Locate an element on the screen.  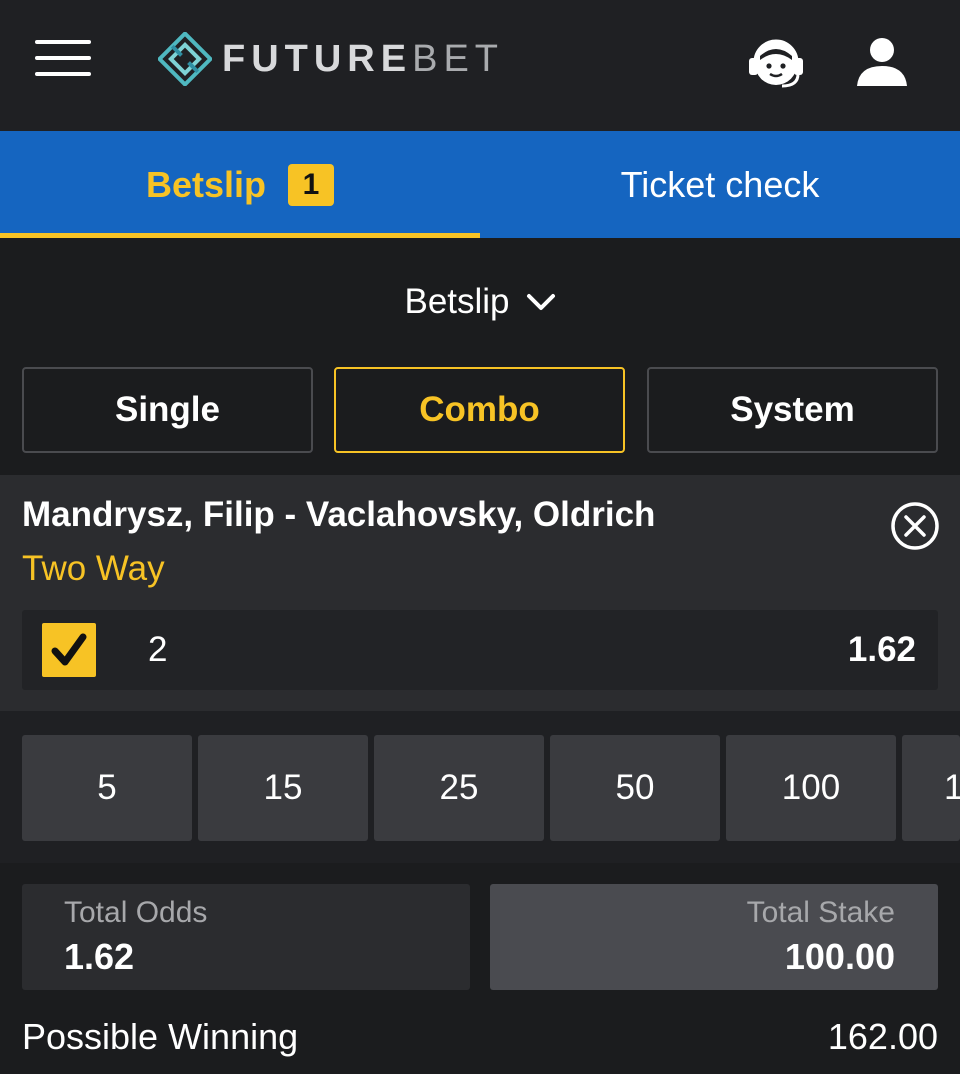
match-name: Mandrysz, Filip - Vaclahovsky, Oldrich is located at coordinates (339, 514).